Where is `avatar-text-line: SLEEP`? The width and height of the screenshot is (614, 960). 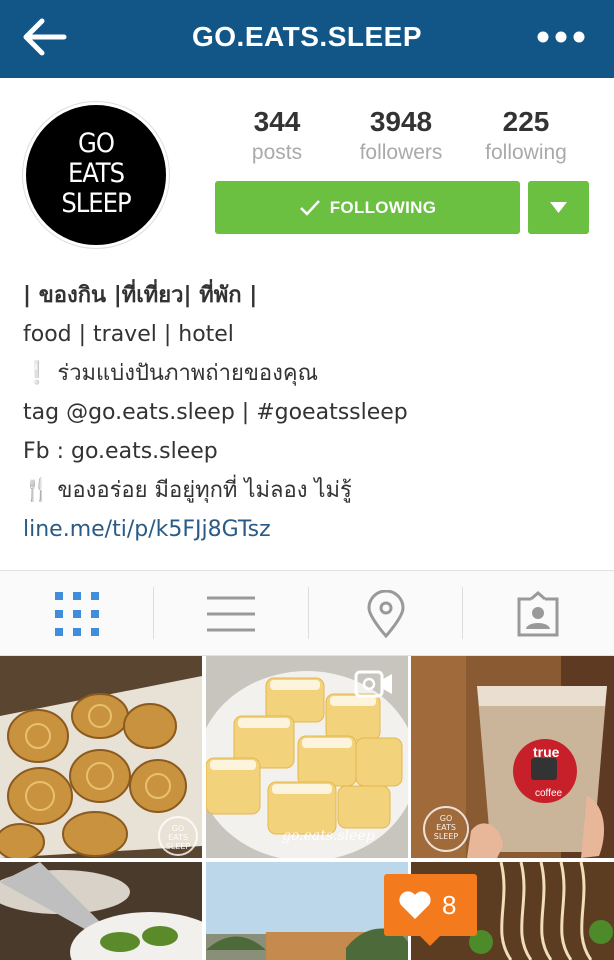
avatar-text-line: SLEEP is located at coordinates (96, 203).